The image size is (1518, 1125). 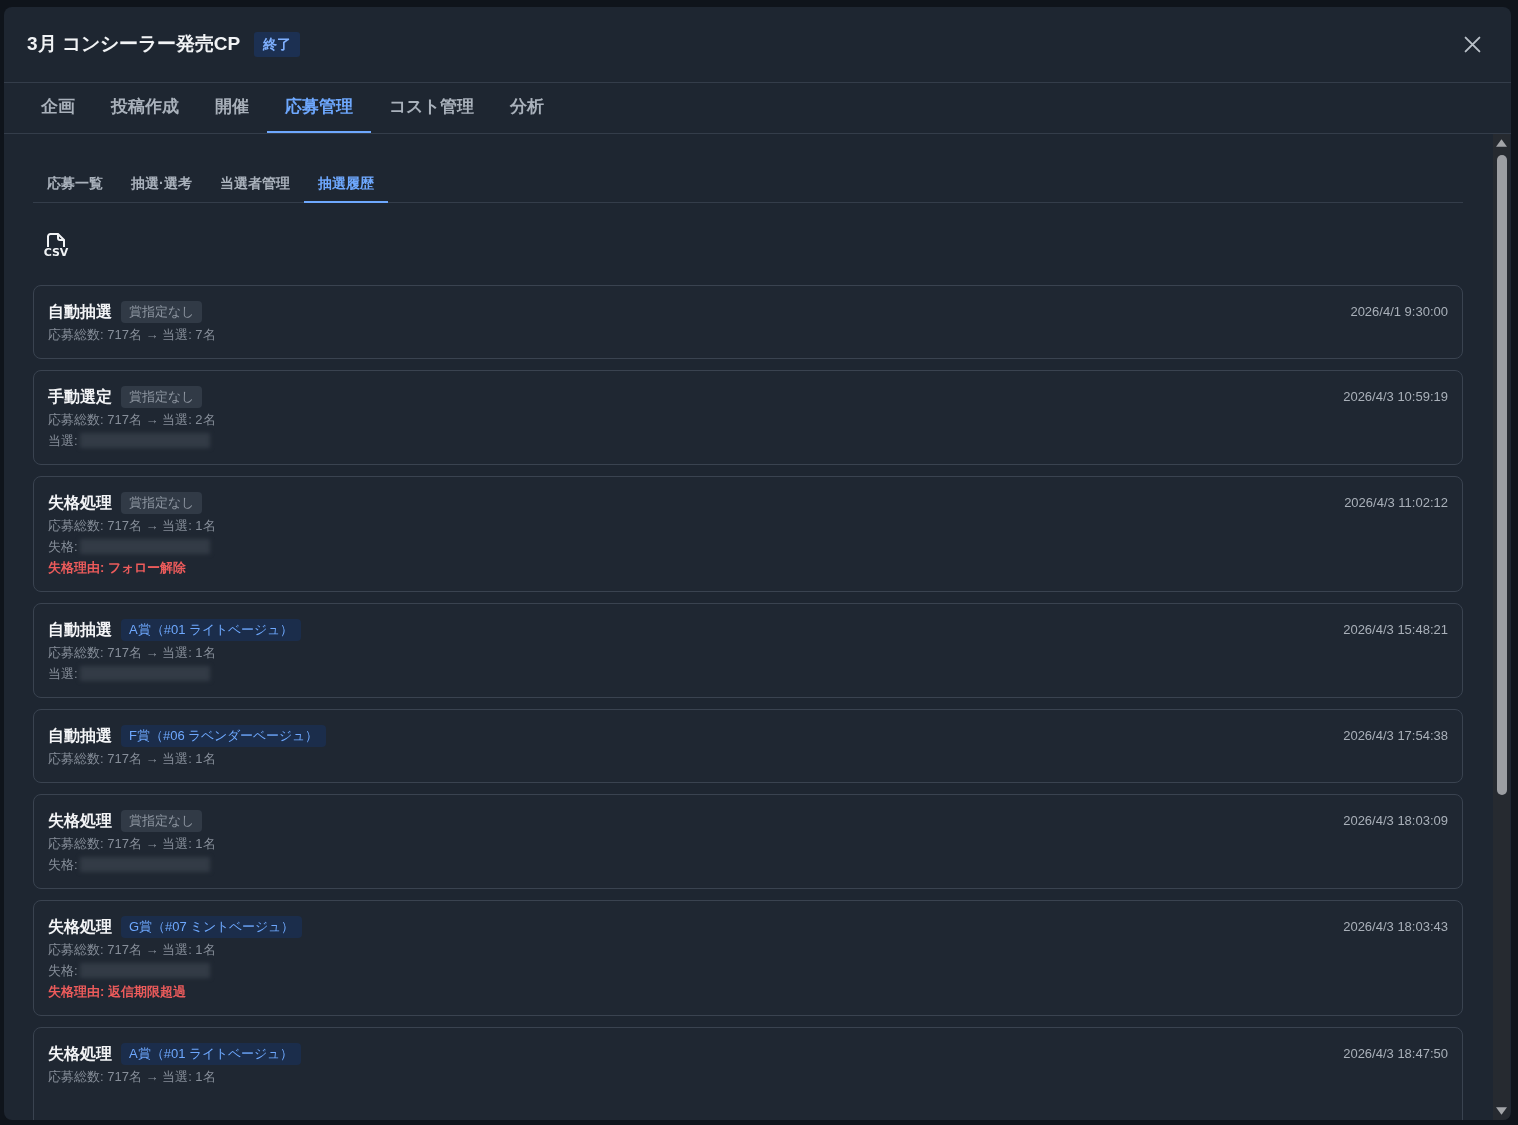 I want to click on close-icon, so click(x=1472, y=44).